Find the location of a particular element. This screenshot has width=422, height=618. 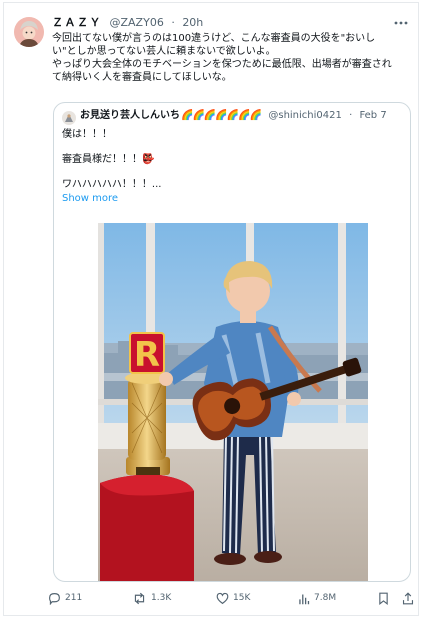

quoted-header: お見送り芸人しんいち🌈🌈🌈🌈🌈🌈🌈 @shinichi0421 · Feb 7 is located at coordinates (241, 116).